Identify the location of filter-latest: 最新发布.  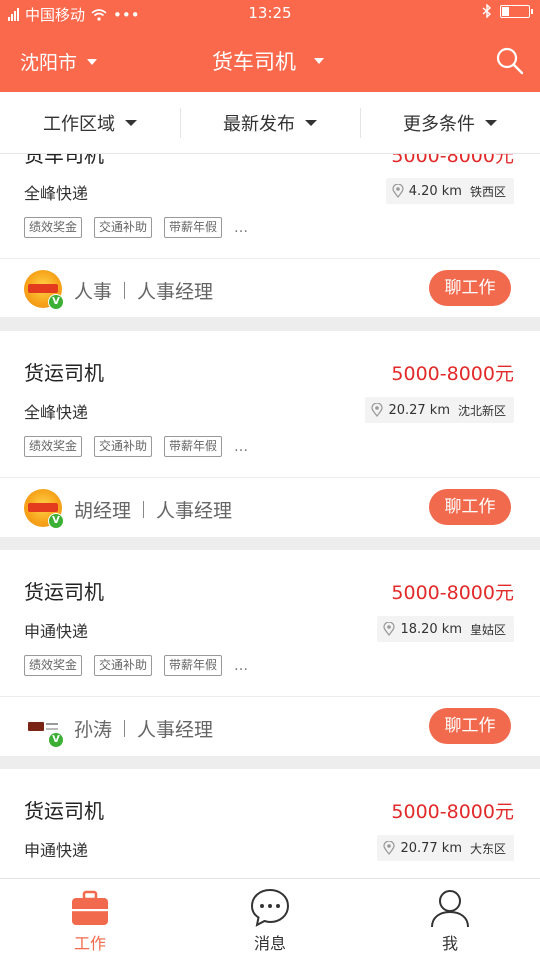
(270, 122).